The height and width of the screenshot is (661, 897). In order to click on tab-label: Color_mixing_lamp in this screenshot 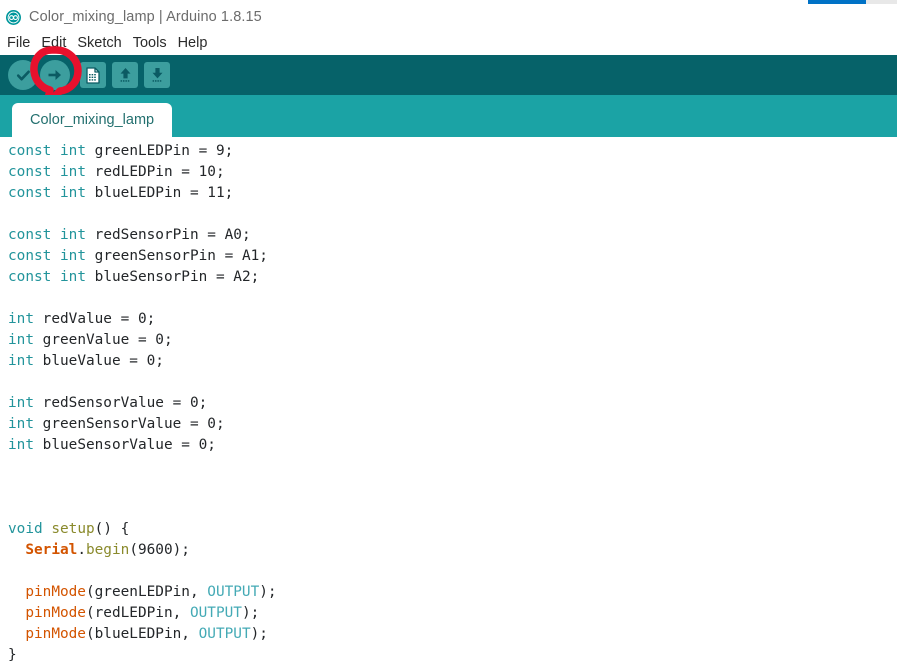, I will do `click(92, 120)`.